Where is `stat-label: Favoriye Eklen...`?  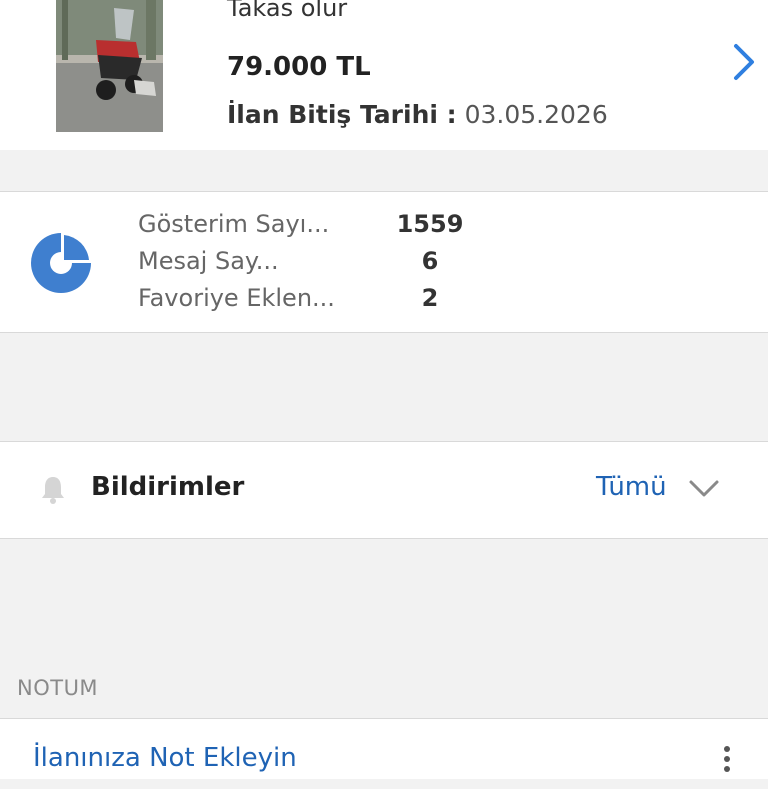
stat-label: Favoriye Eklen... is located at coordinates (236, 298).